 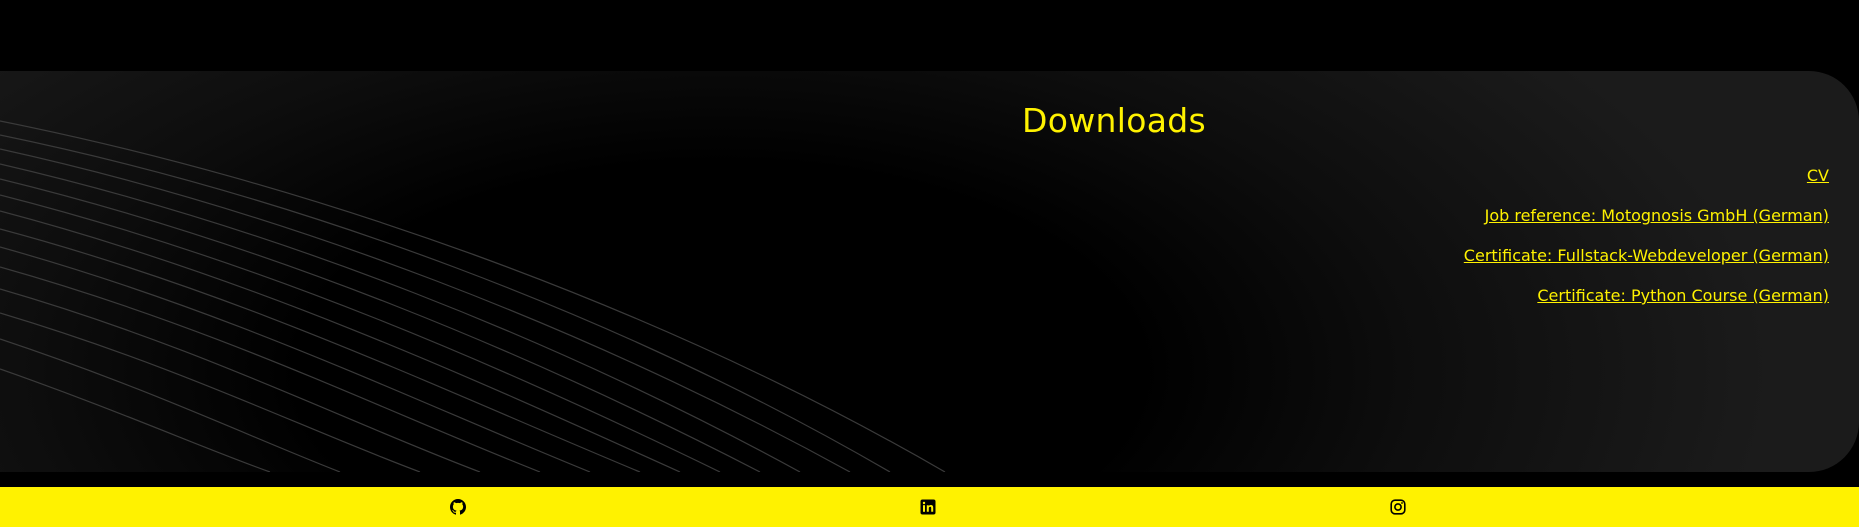 I want to click on list-item: Job reference: Motognosis GmbH (German), so click(x=1646, y=225).